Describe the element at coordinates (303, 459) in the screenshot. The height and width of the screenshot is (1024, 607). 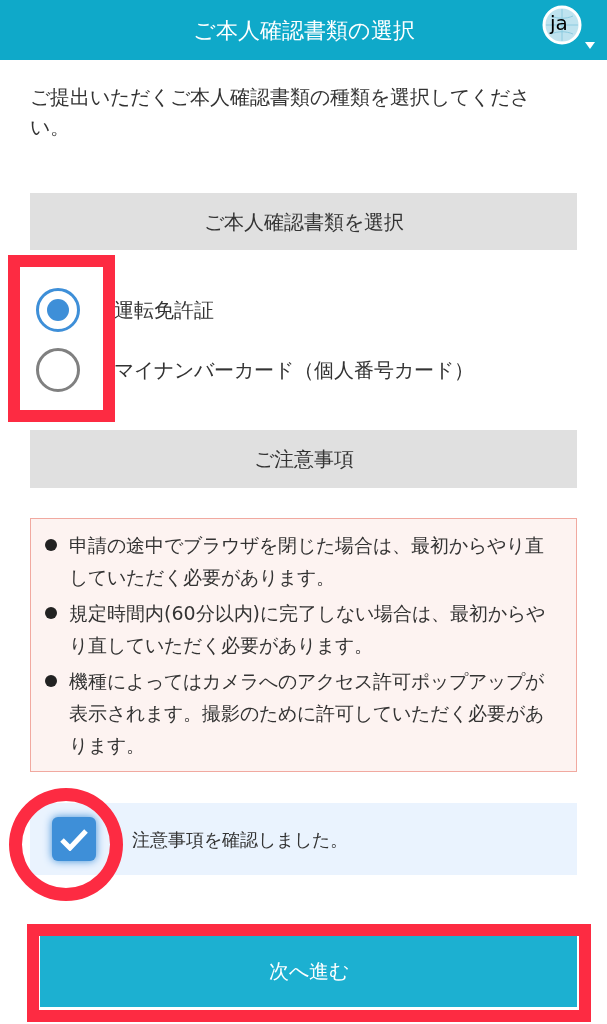
I see `section-heading: ご注意事項` at that location.